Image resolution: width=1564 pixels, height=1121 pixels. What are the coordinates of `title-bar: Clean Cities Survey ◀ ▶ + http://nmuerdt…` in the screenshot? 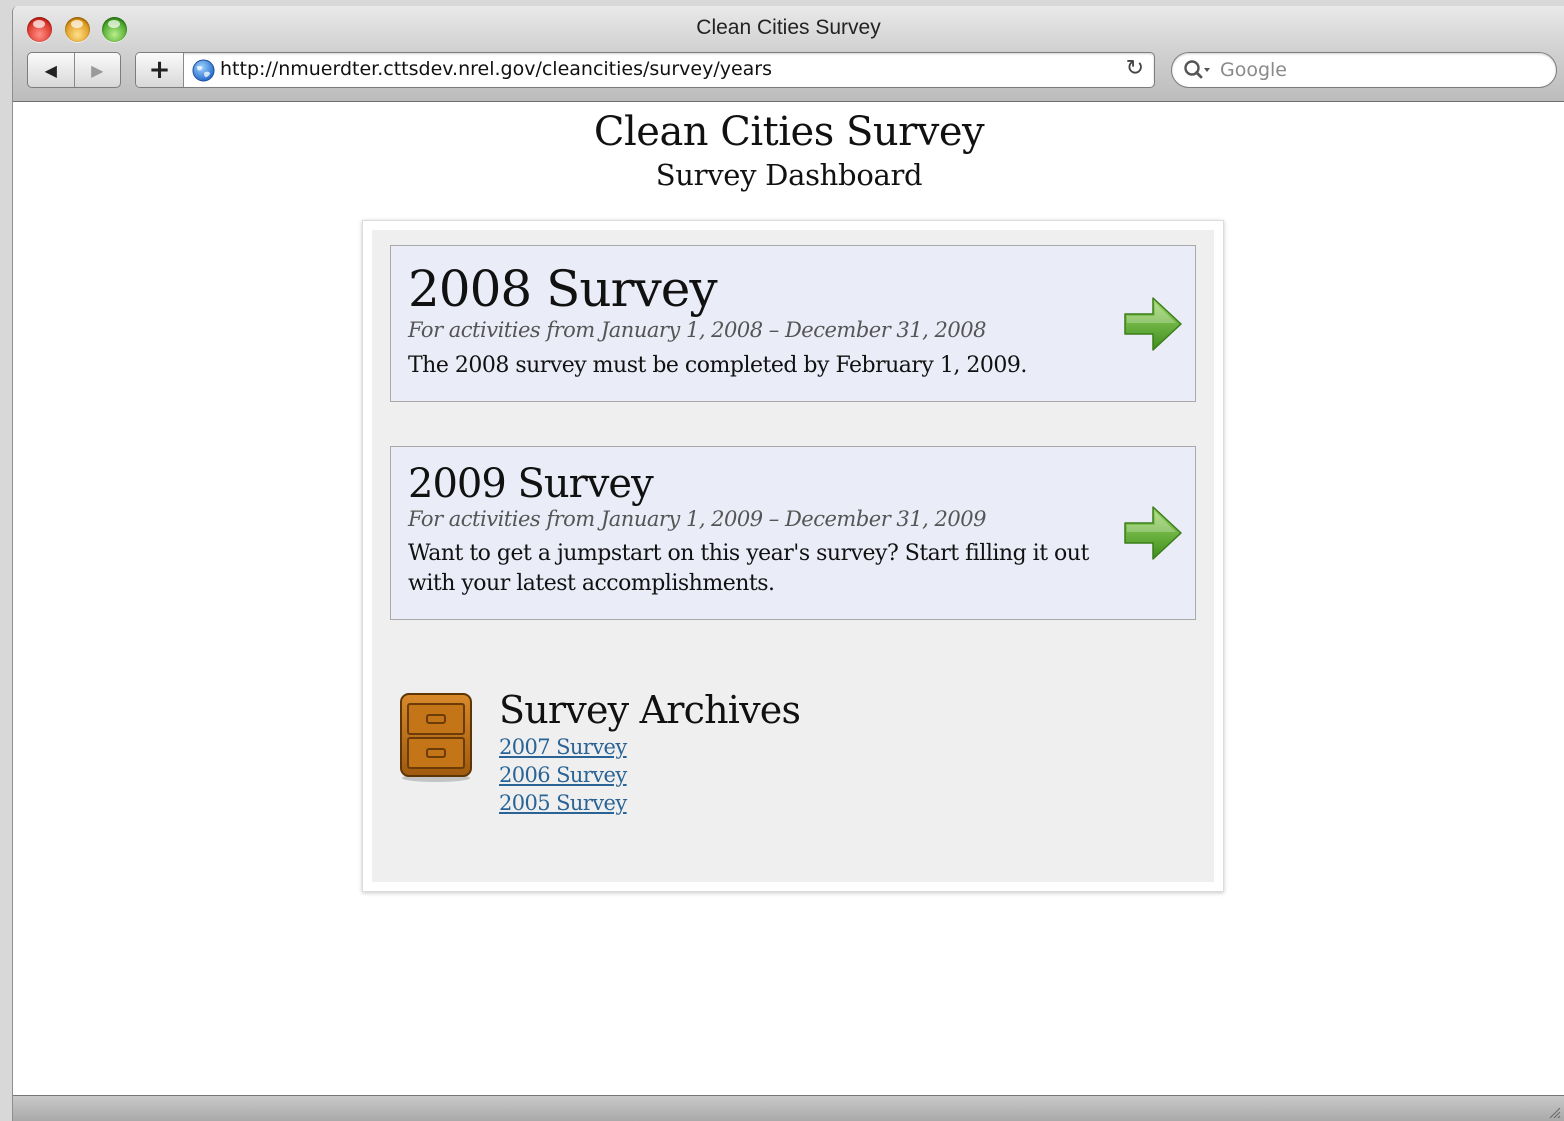 It's located at (788, 54).